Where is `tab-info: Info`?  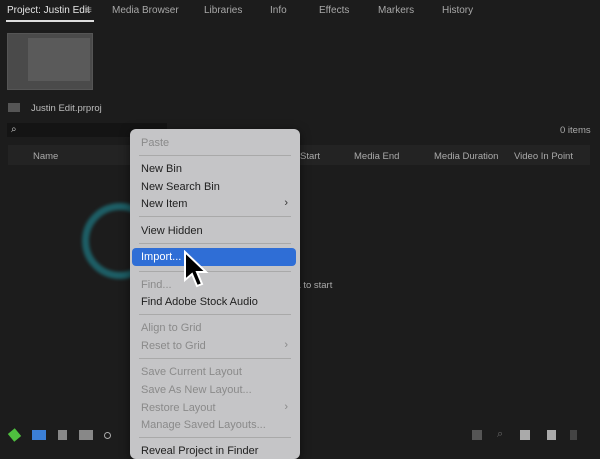 tab-info: Info is located at coordinates (278, 10).